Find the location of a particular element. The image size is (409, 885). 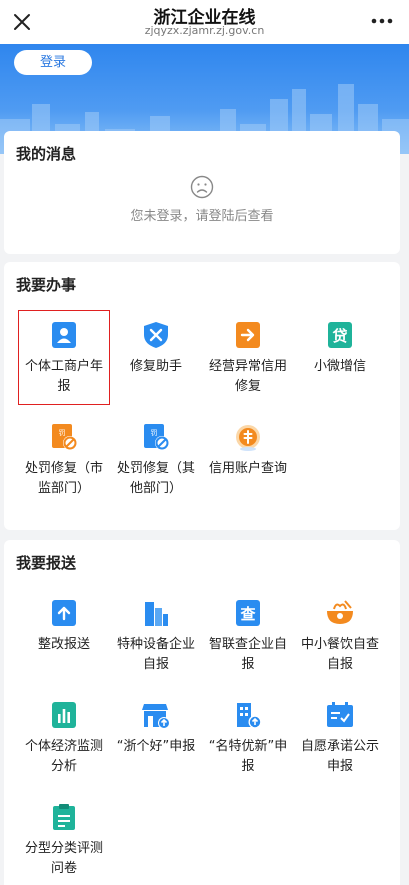

report-label: 智联查企业自报 is located at coordinates (247, 654).